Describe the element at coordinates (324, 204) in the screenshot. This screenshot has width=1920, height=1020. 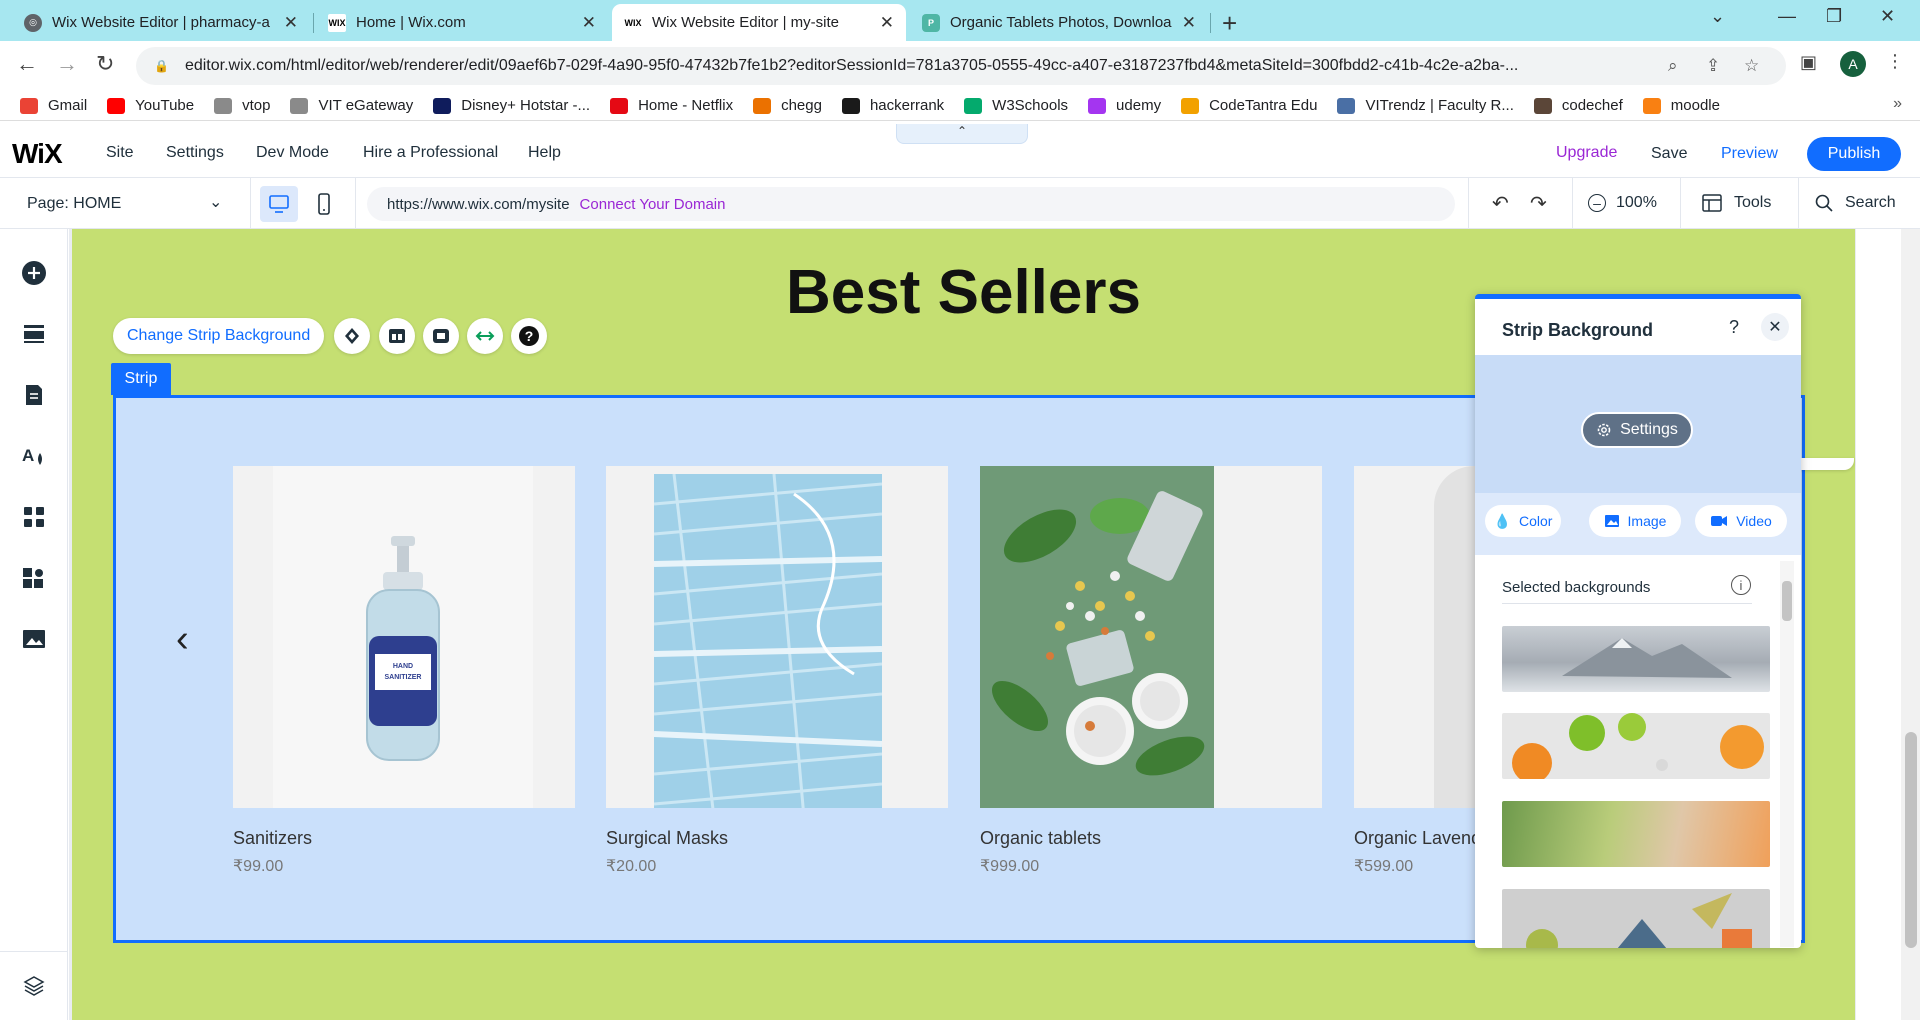
I see `mobile-view-button` at that location.